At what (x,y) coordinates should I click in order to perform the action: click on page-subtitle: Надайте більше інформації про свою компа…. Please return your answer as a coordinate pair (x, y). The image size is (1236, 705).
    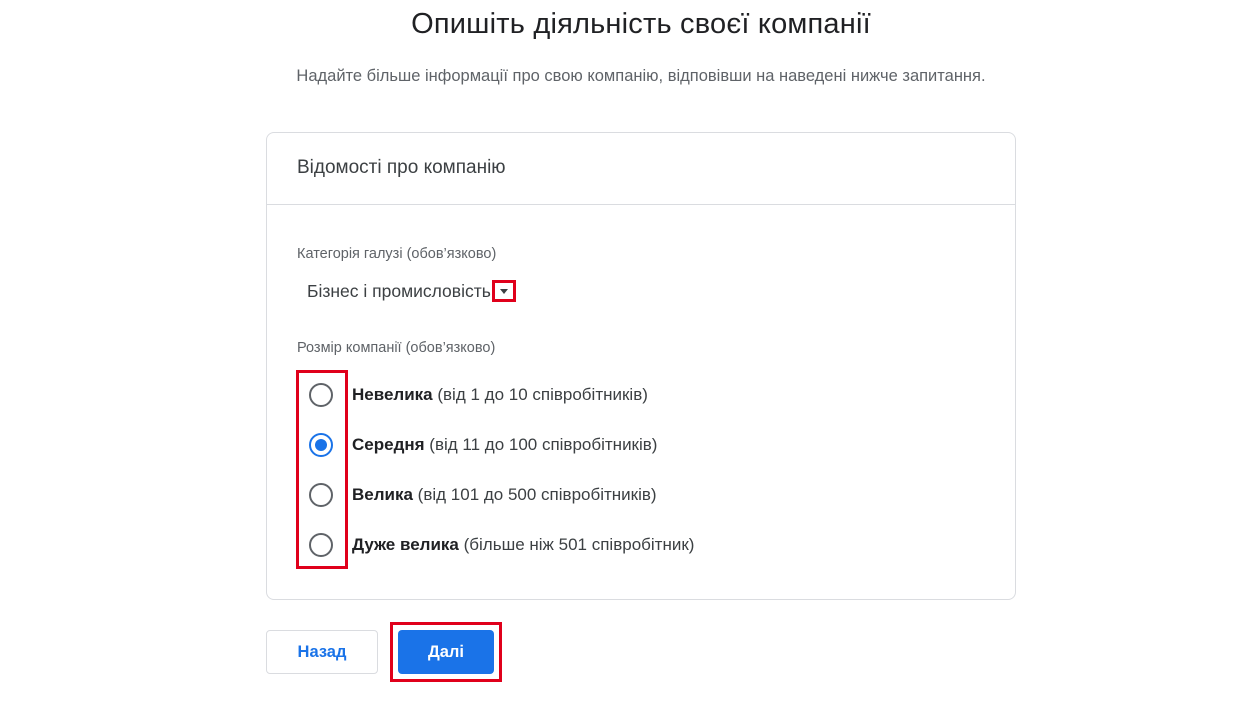
    Looking at the image, I should click on (641, 76).